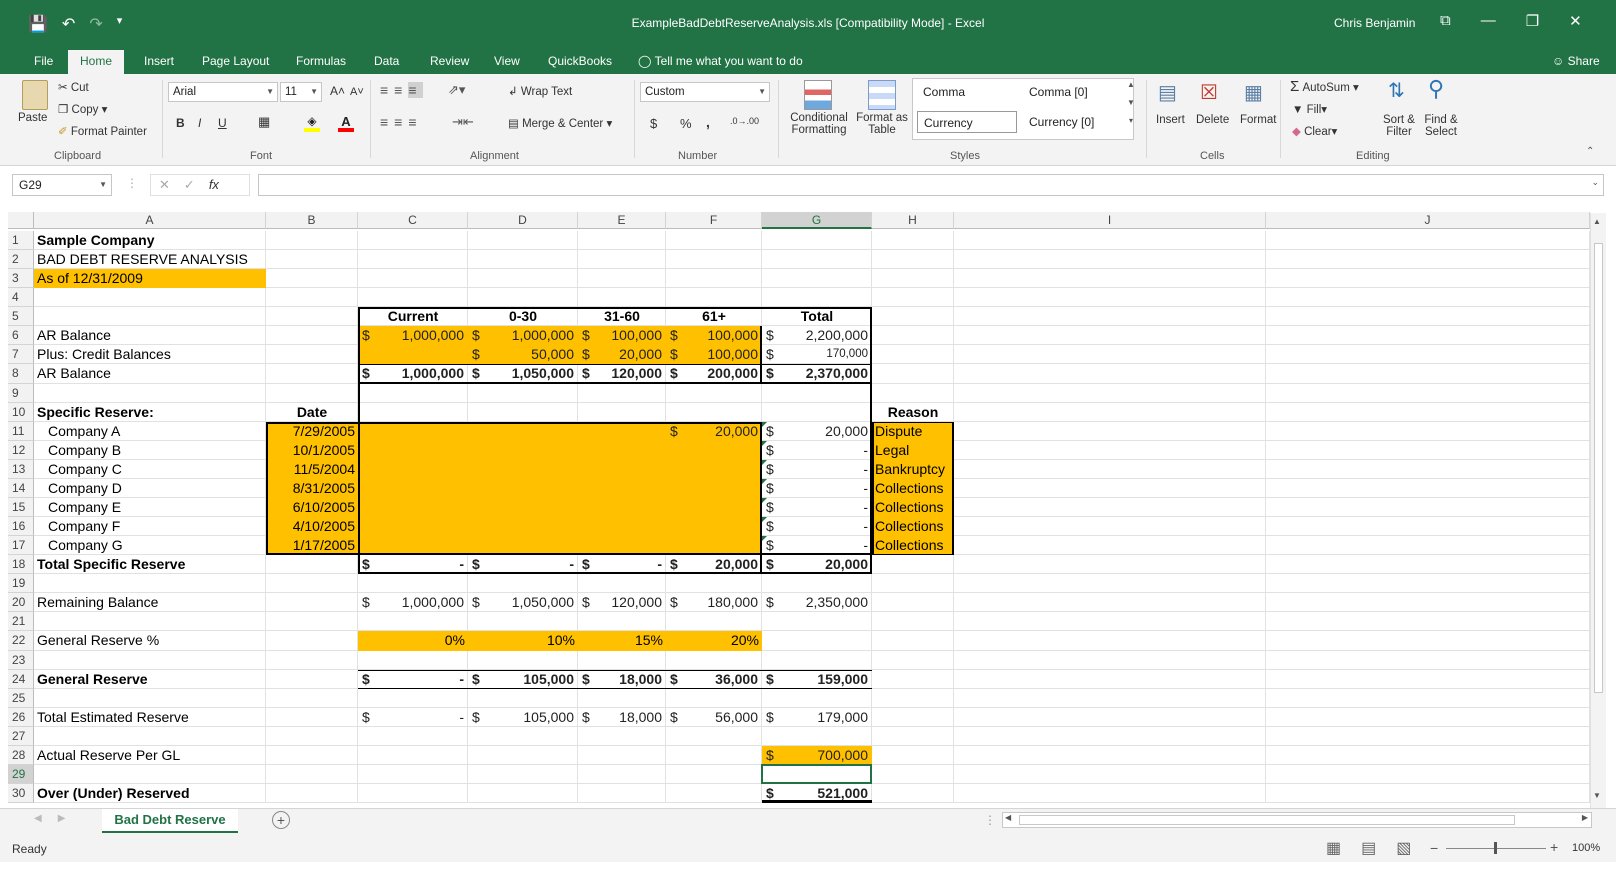  What do you see at coordinates (32, 118) in the screenshot?
I see `paste-button: Paste` at bounding box center [32, 118].